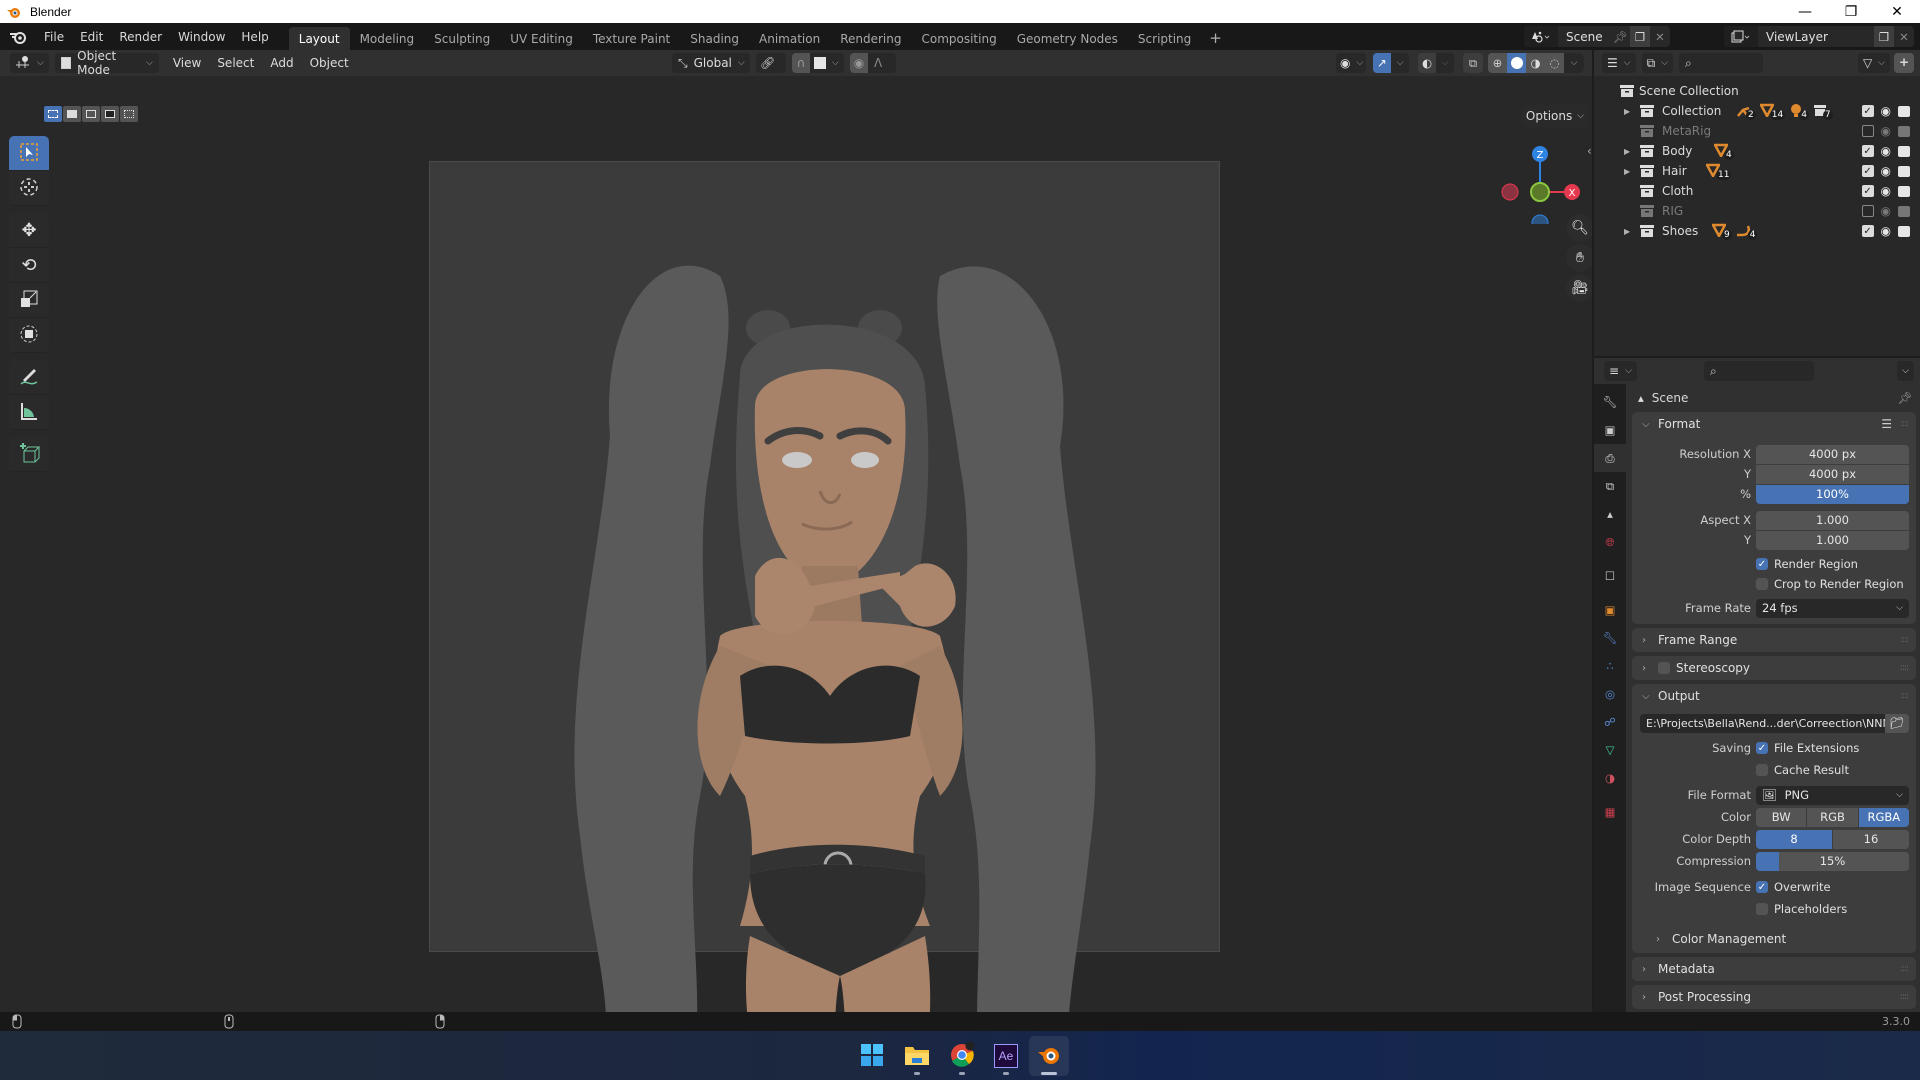 This screenshot has height=1080, width=1920. Describe the element at coordinates (1884, 36) in the screenshot. I see `new-view-layer-icon: ❐` at that location.